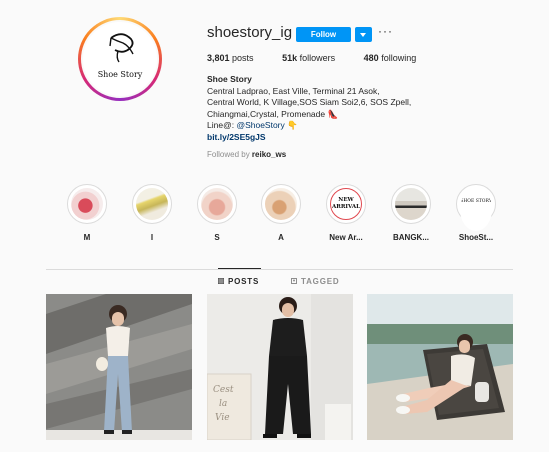  Describe the element at coordinates (217, 237) in the screenshot. I see `highlight-label: S` at that location.